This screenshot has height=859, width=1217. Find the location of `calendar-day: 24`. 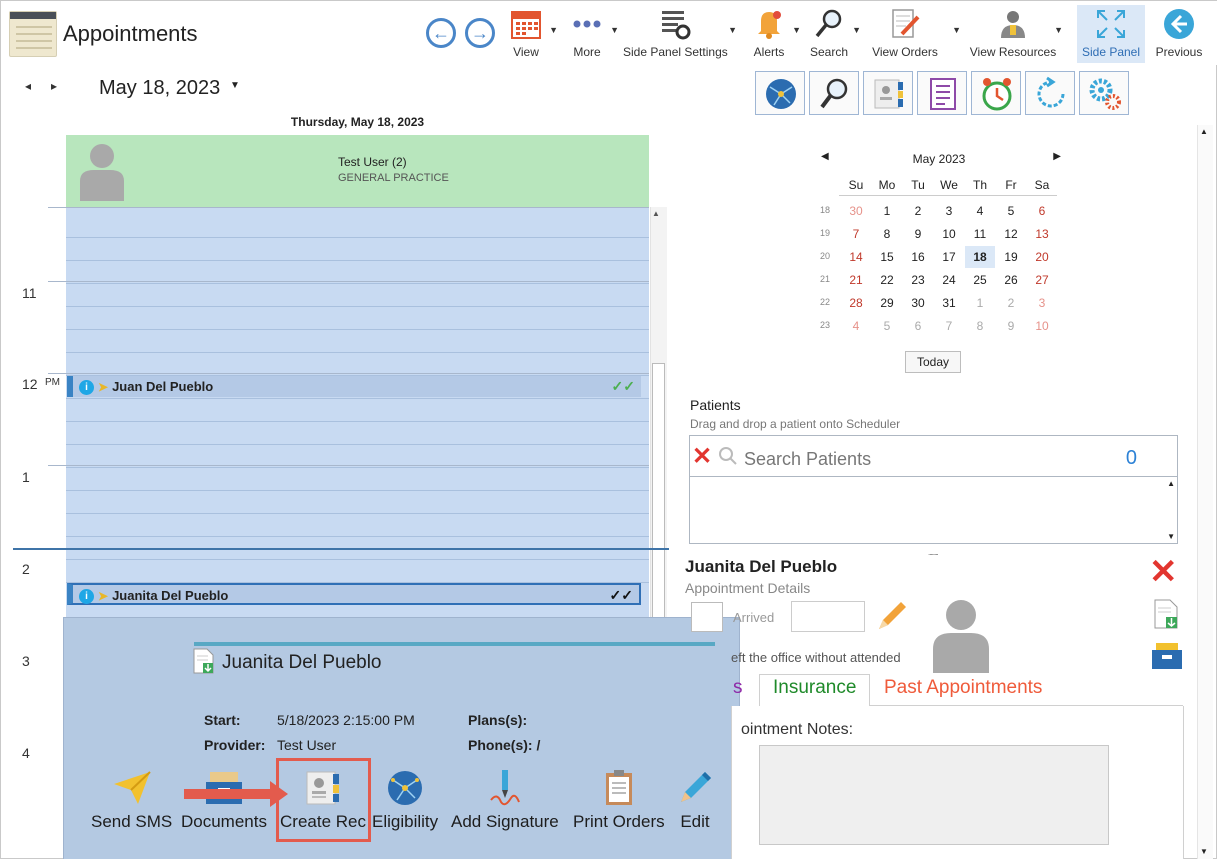

calendar-day: 24 is located at coordinates (949, 280).